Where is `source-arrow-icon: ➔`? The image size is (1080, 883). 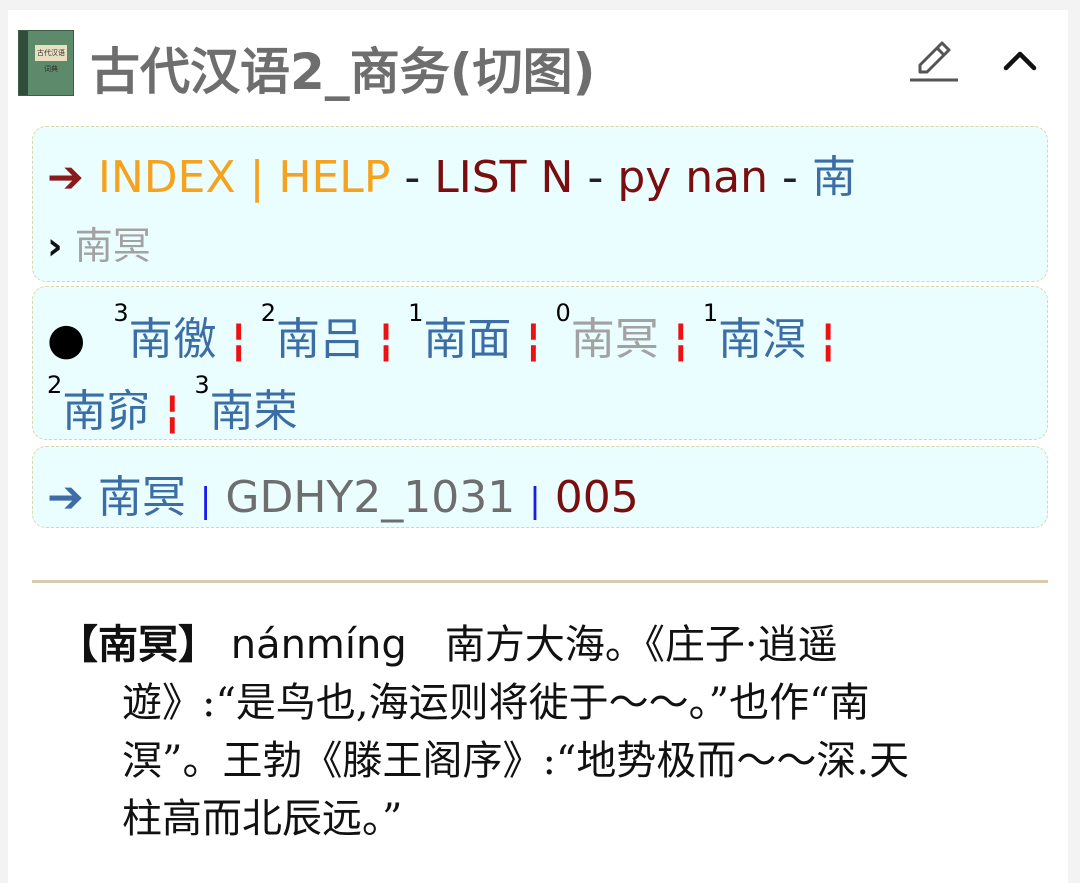
source-arrow-icon: ➔ is located at coordinates (65, 497).